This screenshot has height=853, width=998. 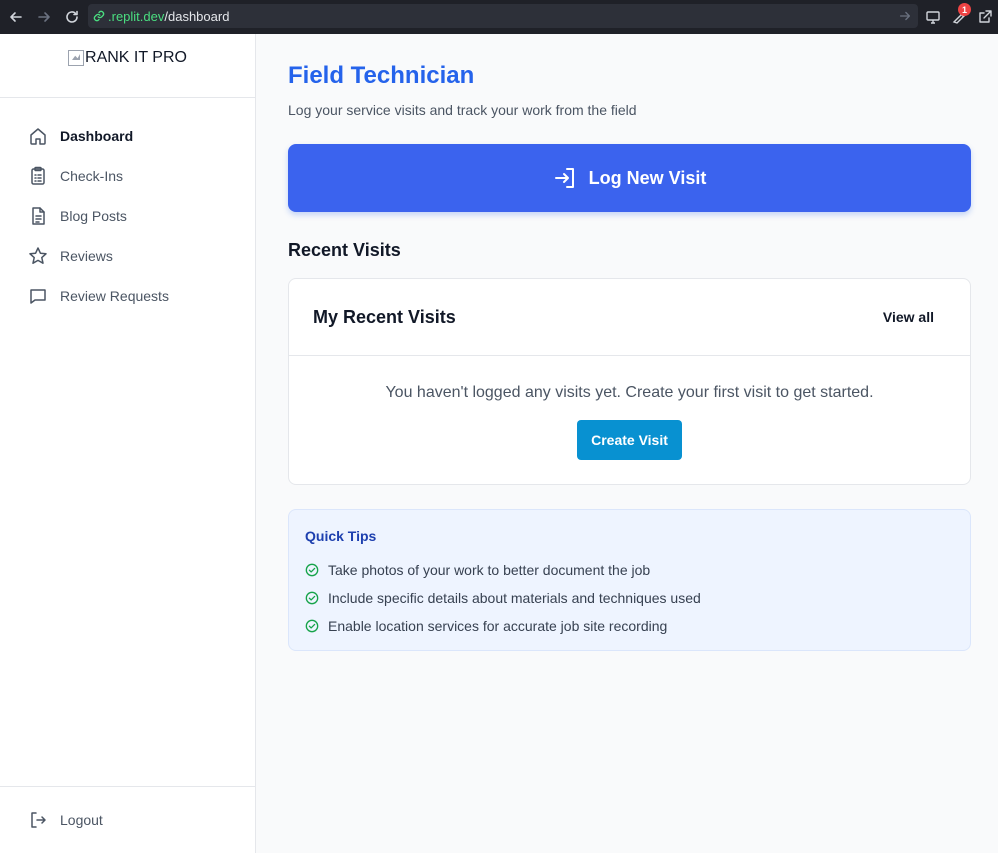 I want to click on log-new-visit-label: Log New Visit, so click(x=647, y=177).